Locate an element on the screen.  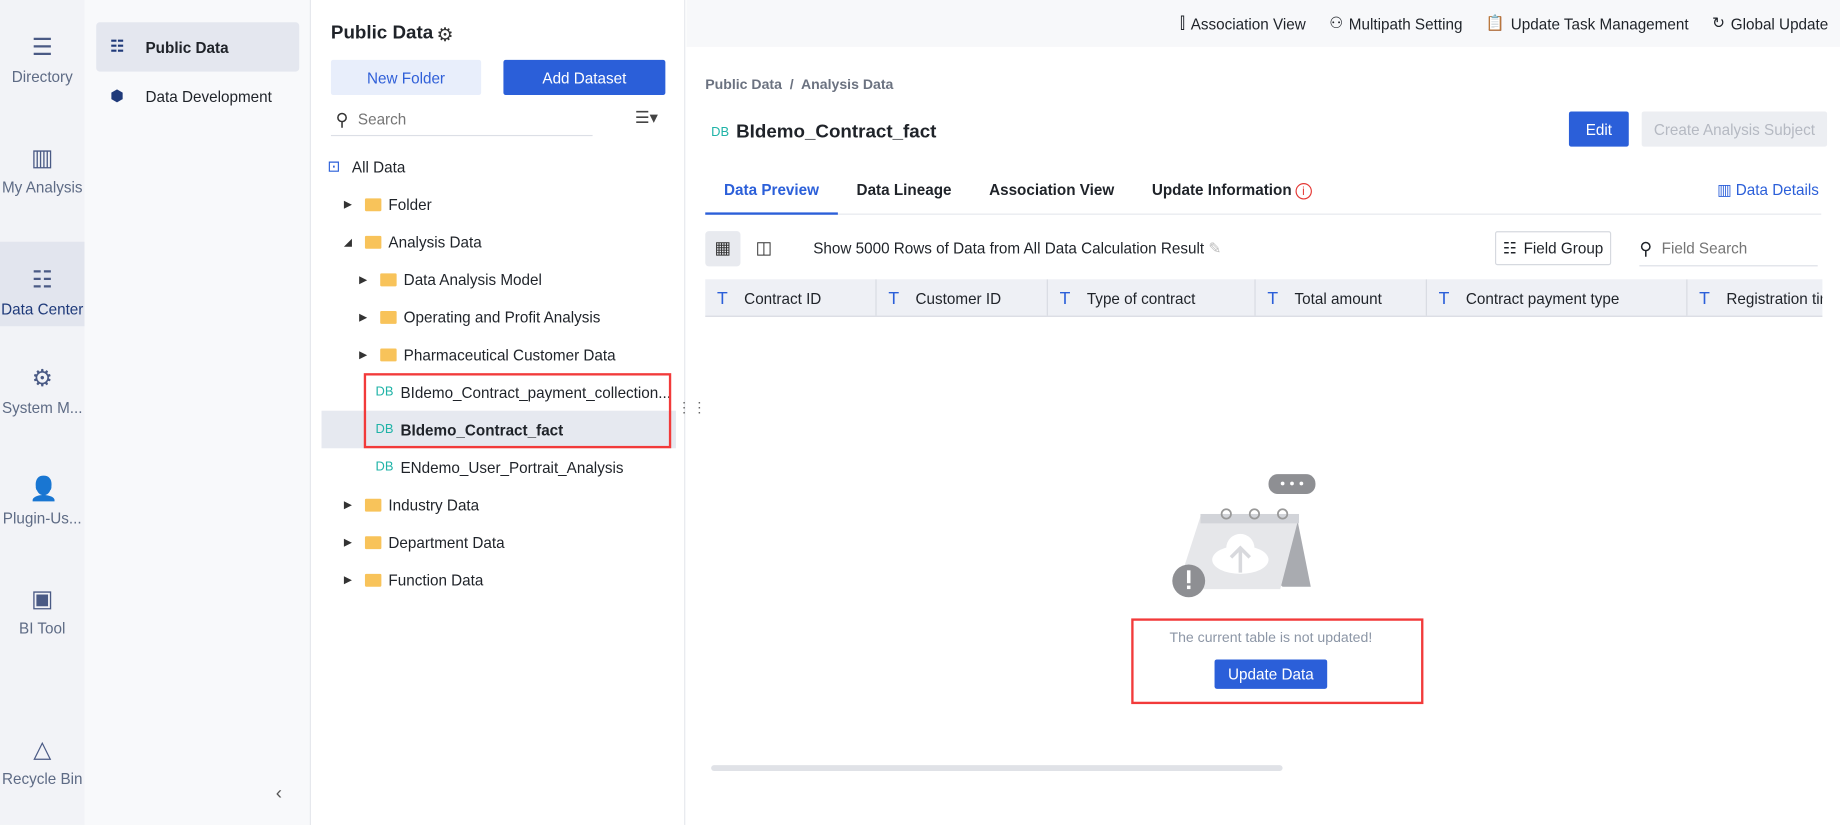
update-task-management-button: 📋 Update Task Management is located at coordinates (1587, 23).